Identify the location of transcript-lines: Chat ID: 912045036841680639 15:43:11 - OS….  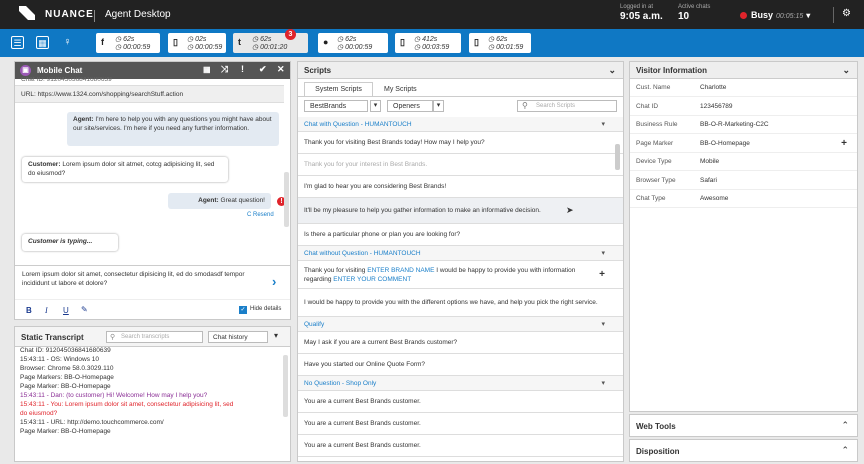
(150, 403).